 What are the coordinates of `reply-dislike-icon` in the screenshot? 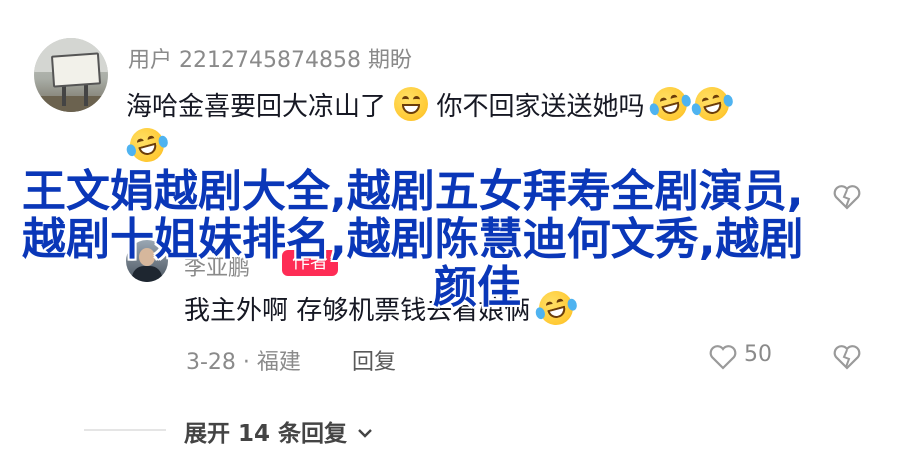 It's located at (847, 357).